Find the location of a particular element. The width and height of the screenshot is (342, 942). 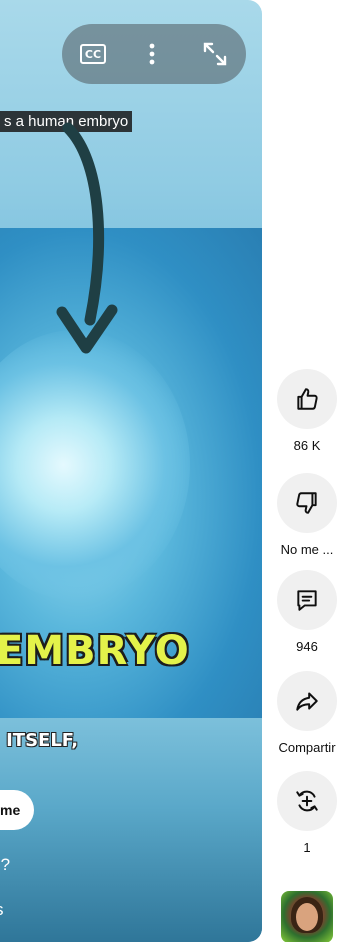

avatar-face is located at coordinates (307, 917).